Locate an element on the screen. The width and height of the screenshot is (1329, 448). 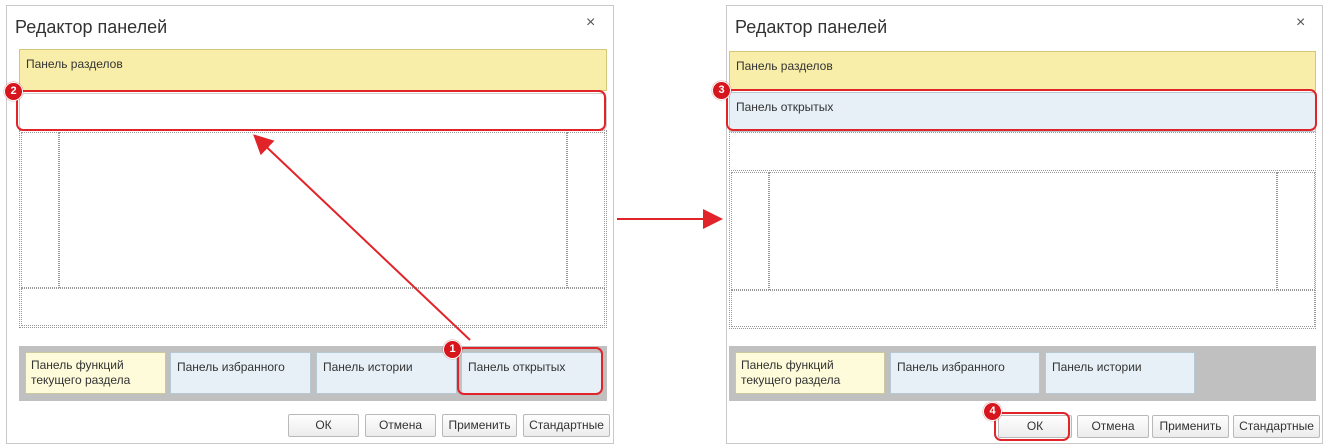
drag-arrow is located at coordinates (362, 237).